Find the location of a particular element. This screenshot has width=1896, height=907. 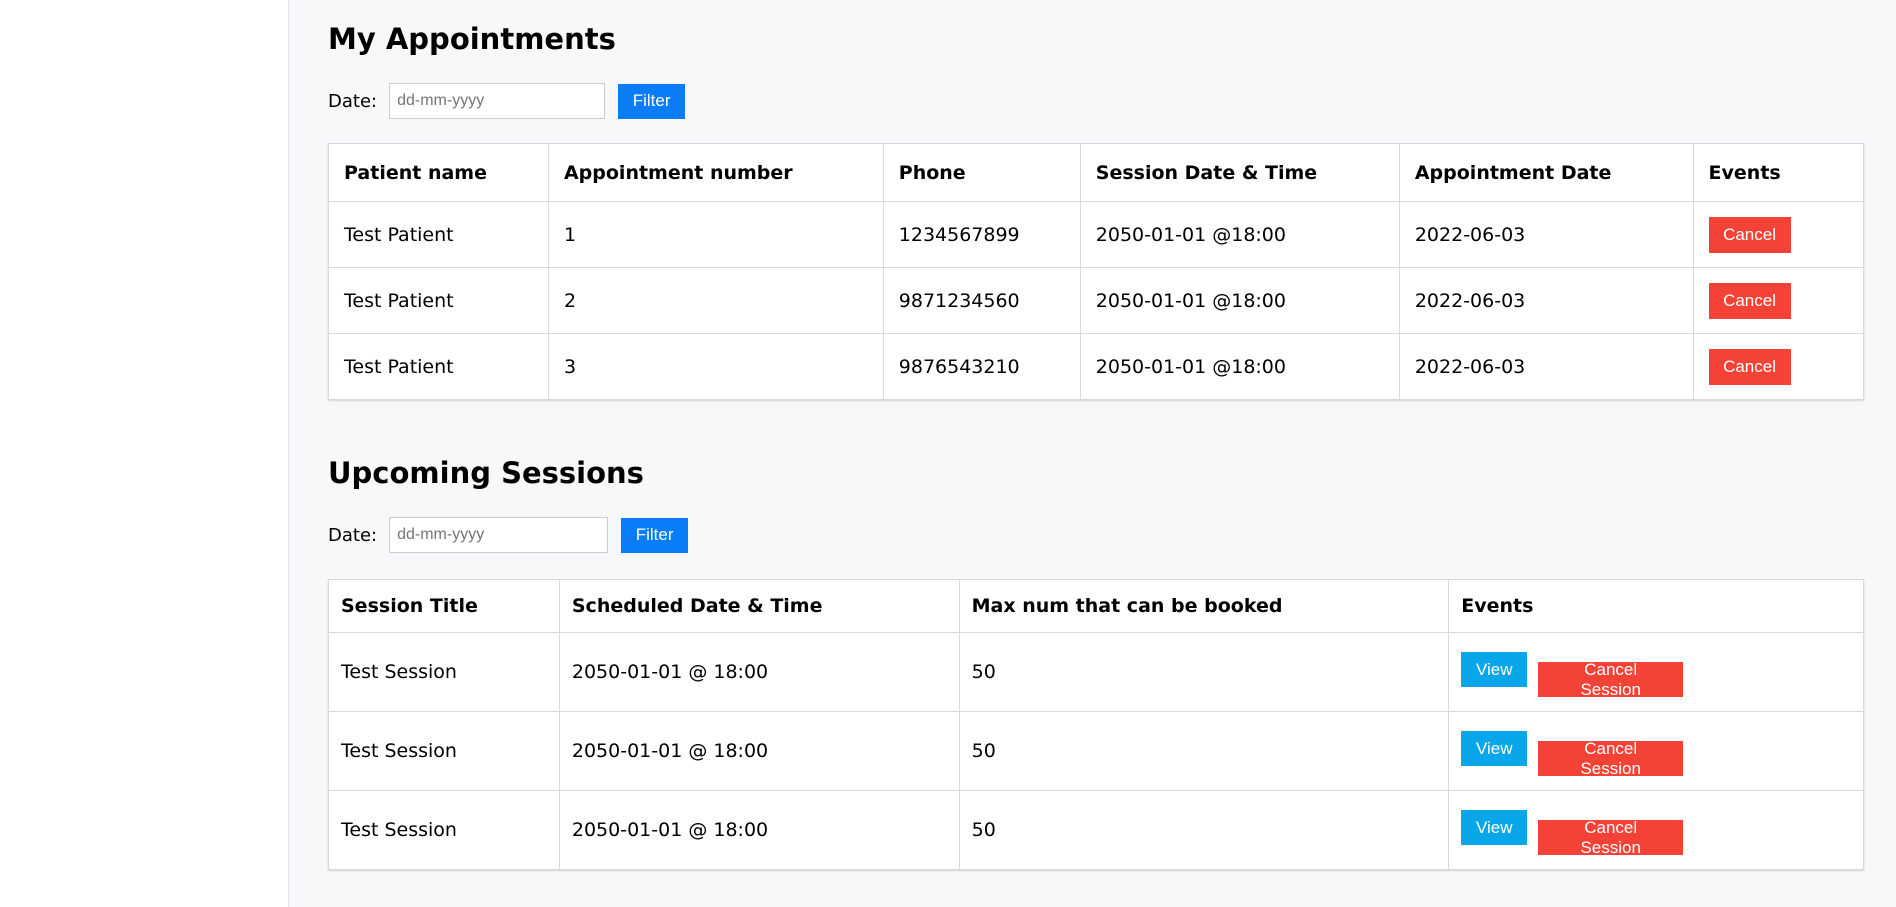

appointments-filter: Date: Filter is located at coordinates (507, 101).